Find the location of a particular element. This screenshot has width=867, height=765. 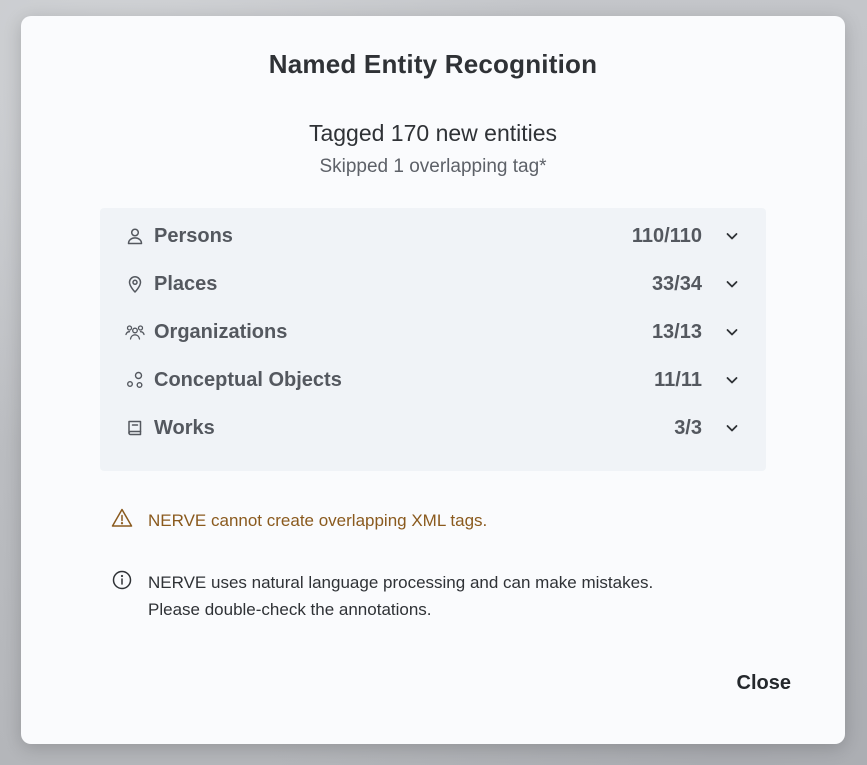

entity-row-works: Works 3/3 is located at coordinates (433, 428).